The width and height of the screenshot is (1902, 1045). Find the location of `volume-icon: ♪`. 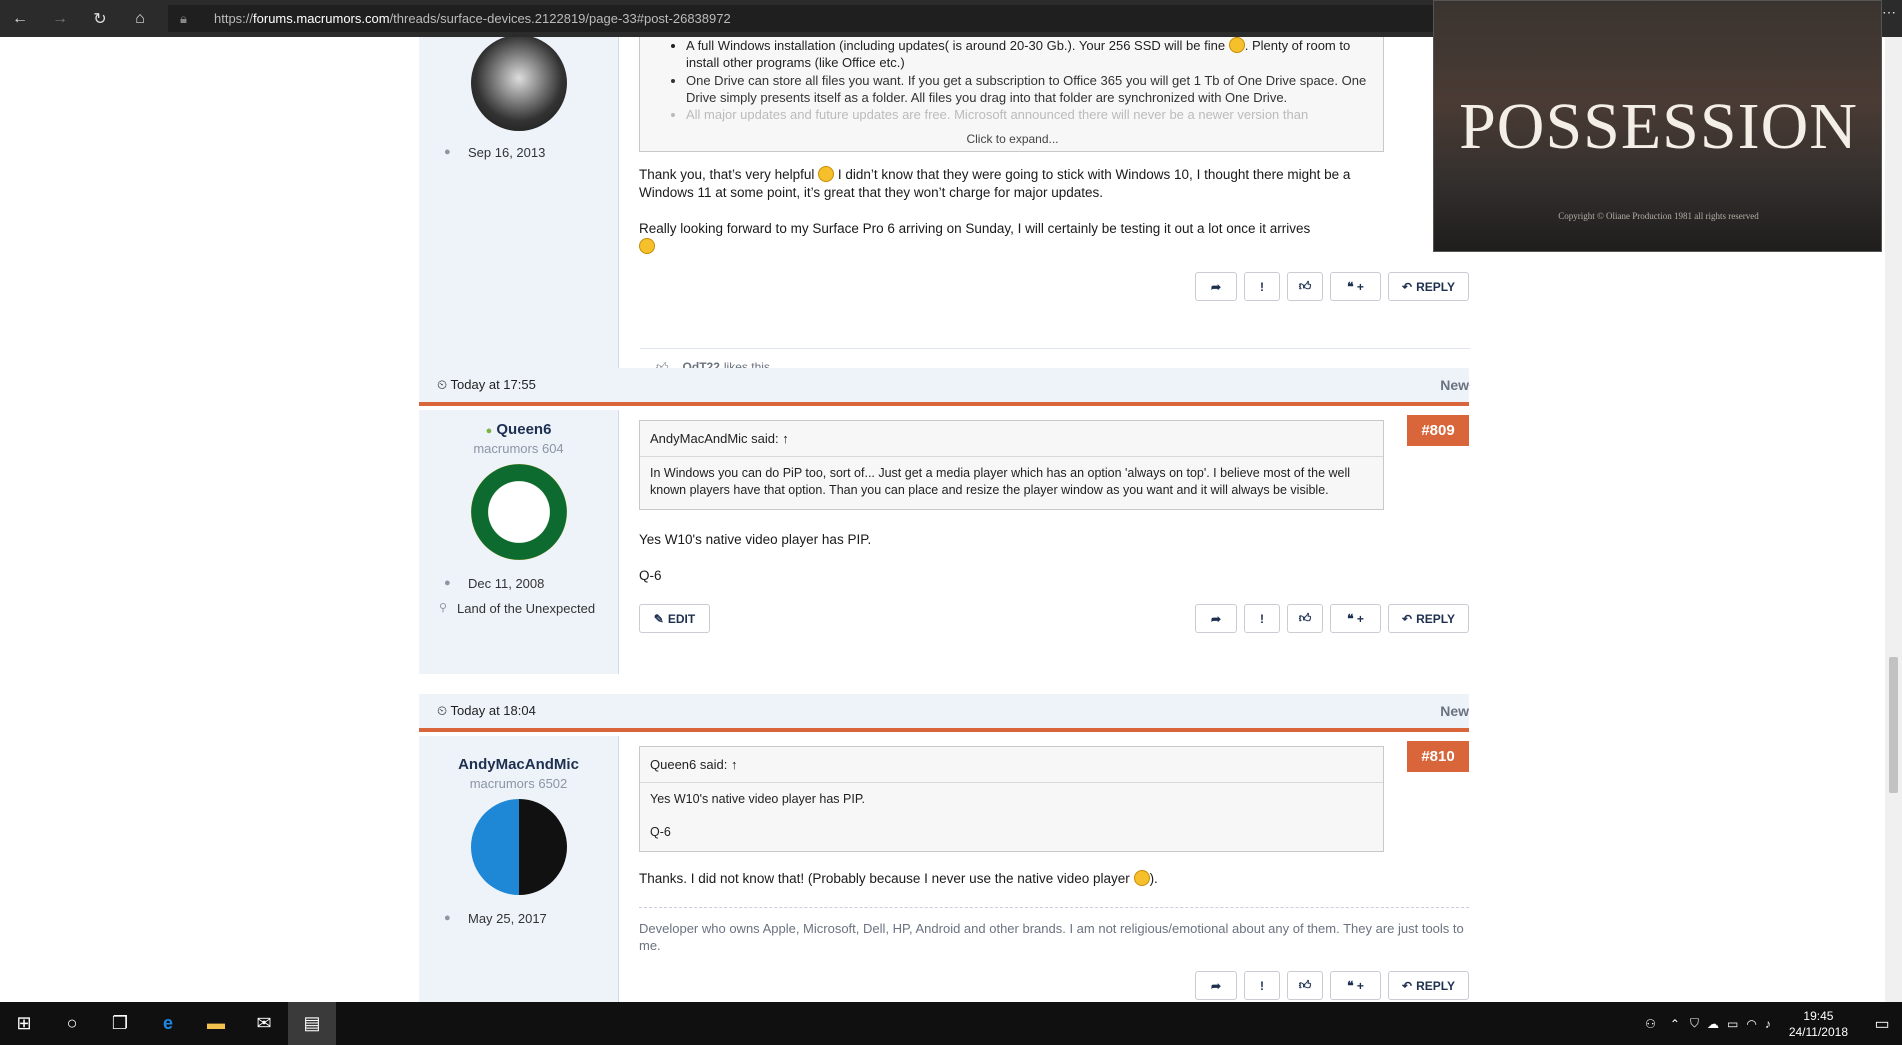

volume-icon: ♪ is located at coordinates (1768, 1024).